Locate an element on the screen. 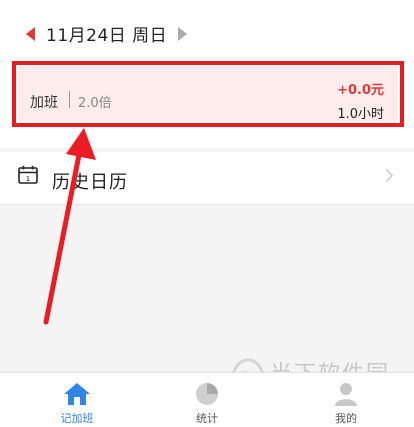 The height and width of the screenshot is (427, 414). next-day-arrow-icon is located at coordinates (182, 34).